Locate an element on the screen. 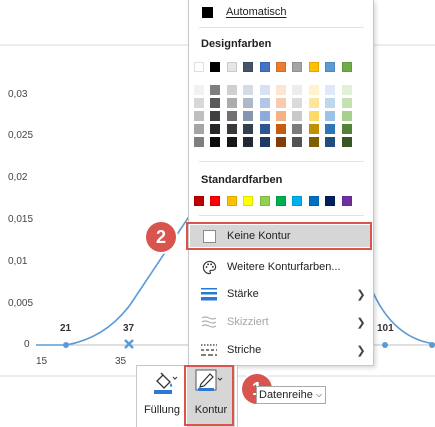 This screenshot has width=435, height=427. dashes-item: Striche ❯ is located at coordinates (281, 350).